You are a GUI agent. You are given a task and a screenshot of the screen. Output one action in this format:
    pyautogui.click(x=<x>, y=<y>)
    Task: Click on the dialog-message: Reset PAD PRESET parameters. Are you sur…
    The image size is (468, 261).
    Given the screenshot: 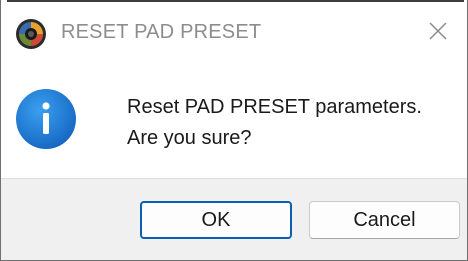 What is the action you would take?
    pyautogui.click(x=274, y=123)
    